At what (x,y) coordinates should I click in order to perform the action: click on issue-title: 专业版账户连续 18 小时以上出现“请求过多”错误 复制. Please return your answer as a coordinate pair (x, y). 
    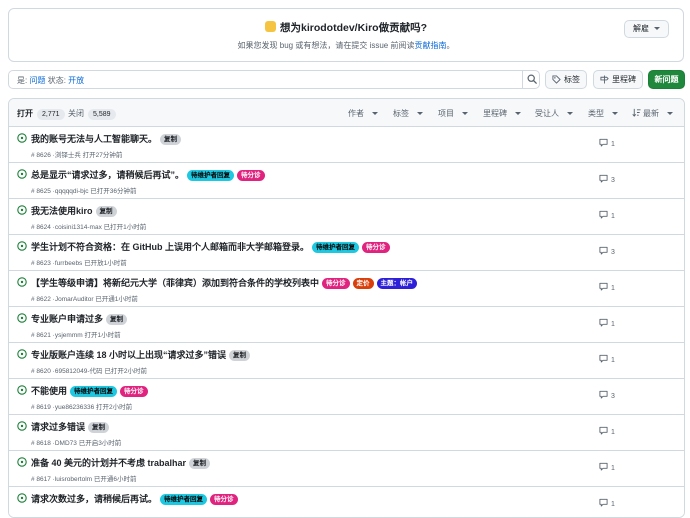
    Looking at the image, I should click on (141, 354).